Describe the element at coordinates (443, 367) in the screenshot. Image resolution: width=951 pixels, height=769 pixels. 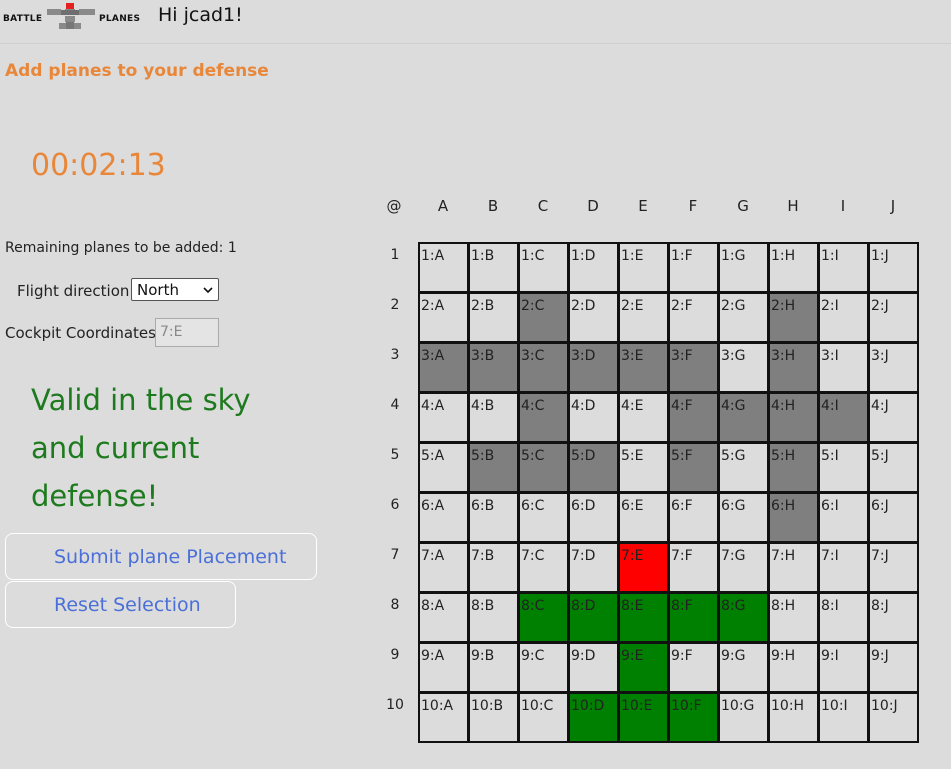
I see `grid-cell: 3:A` at that location.